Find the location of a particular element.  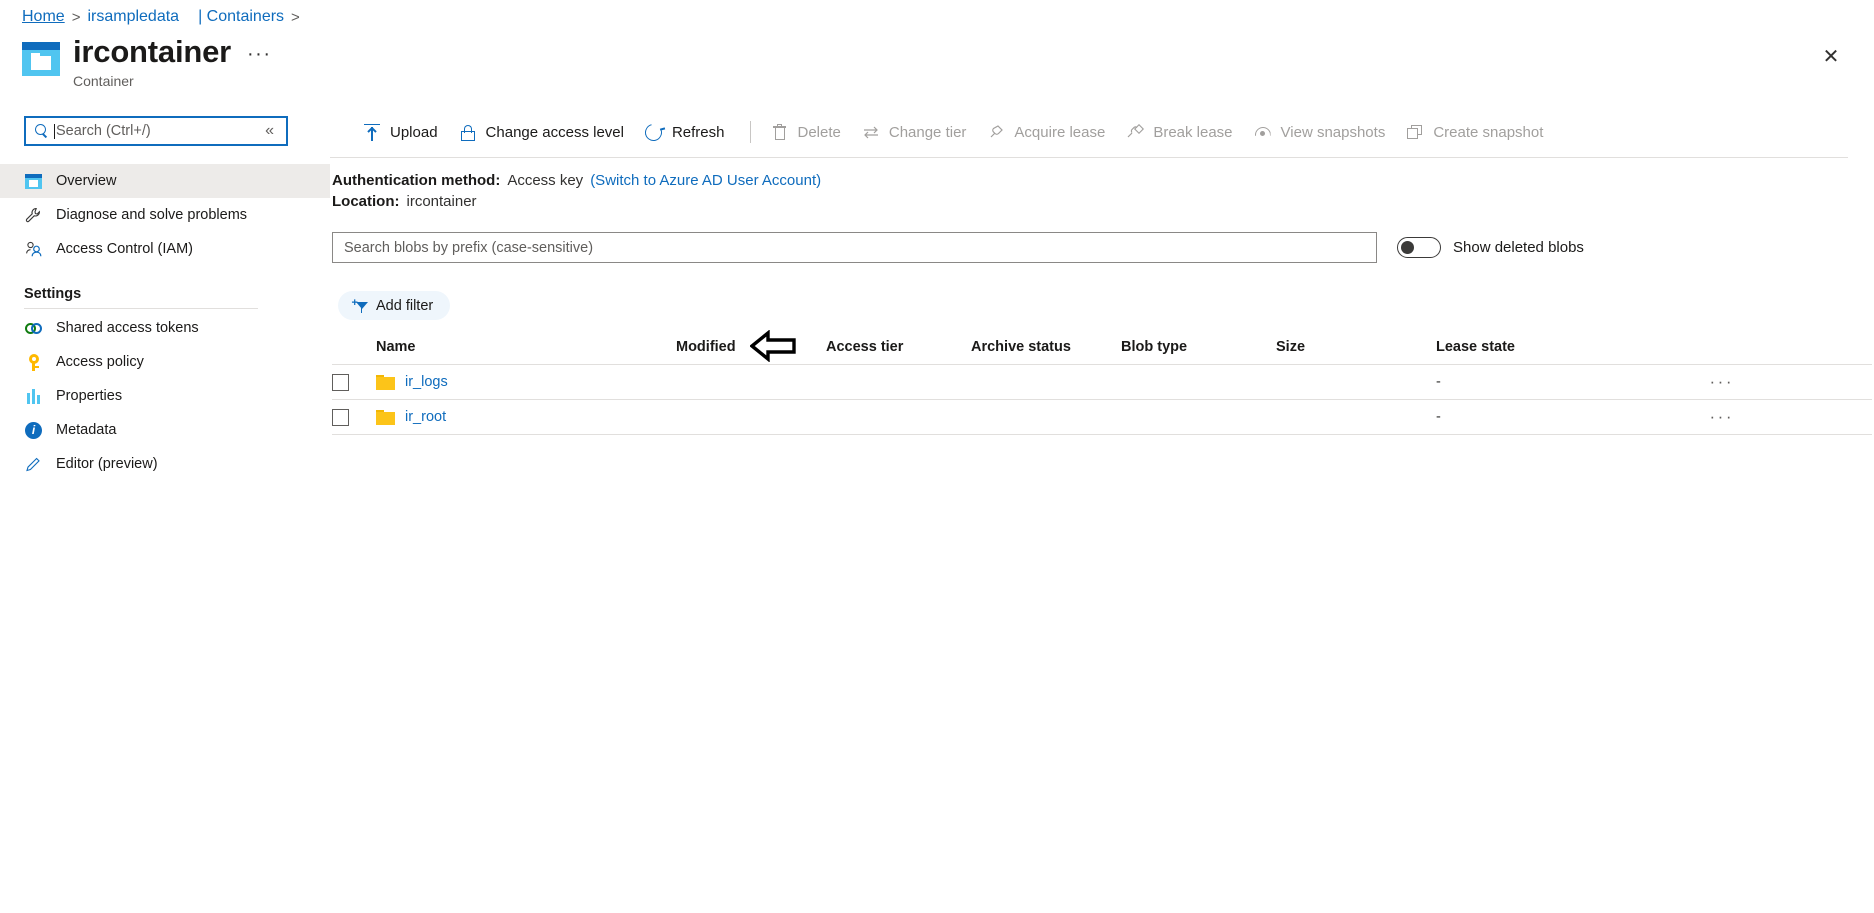

sidebar-item-access-control: Access Control (IAM) is located at coordinates (165, 249).